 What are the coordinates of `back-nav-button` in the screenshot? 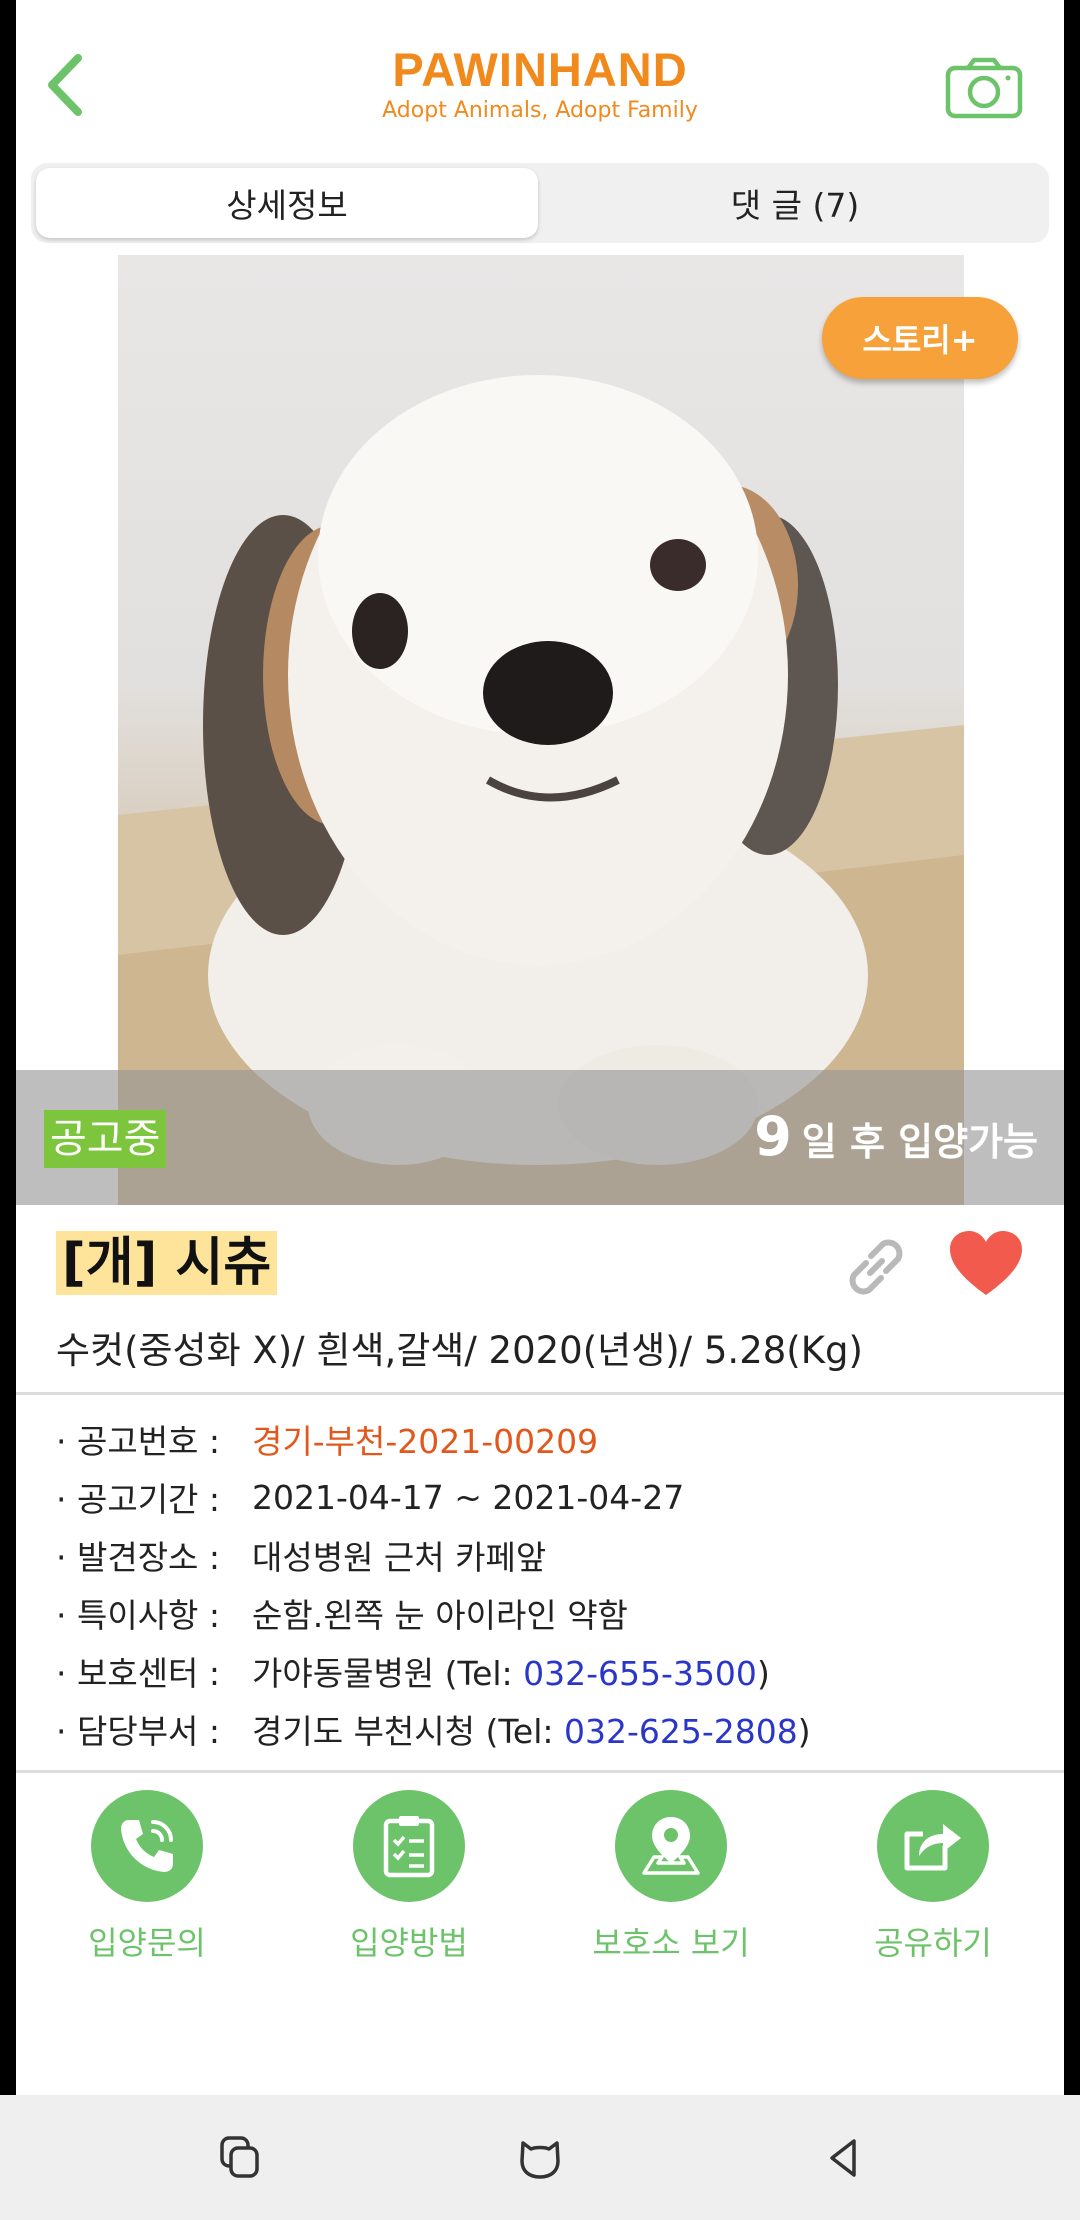 It's located at (845, 2158).